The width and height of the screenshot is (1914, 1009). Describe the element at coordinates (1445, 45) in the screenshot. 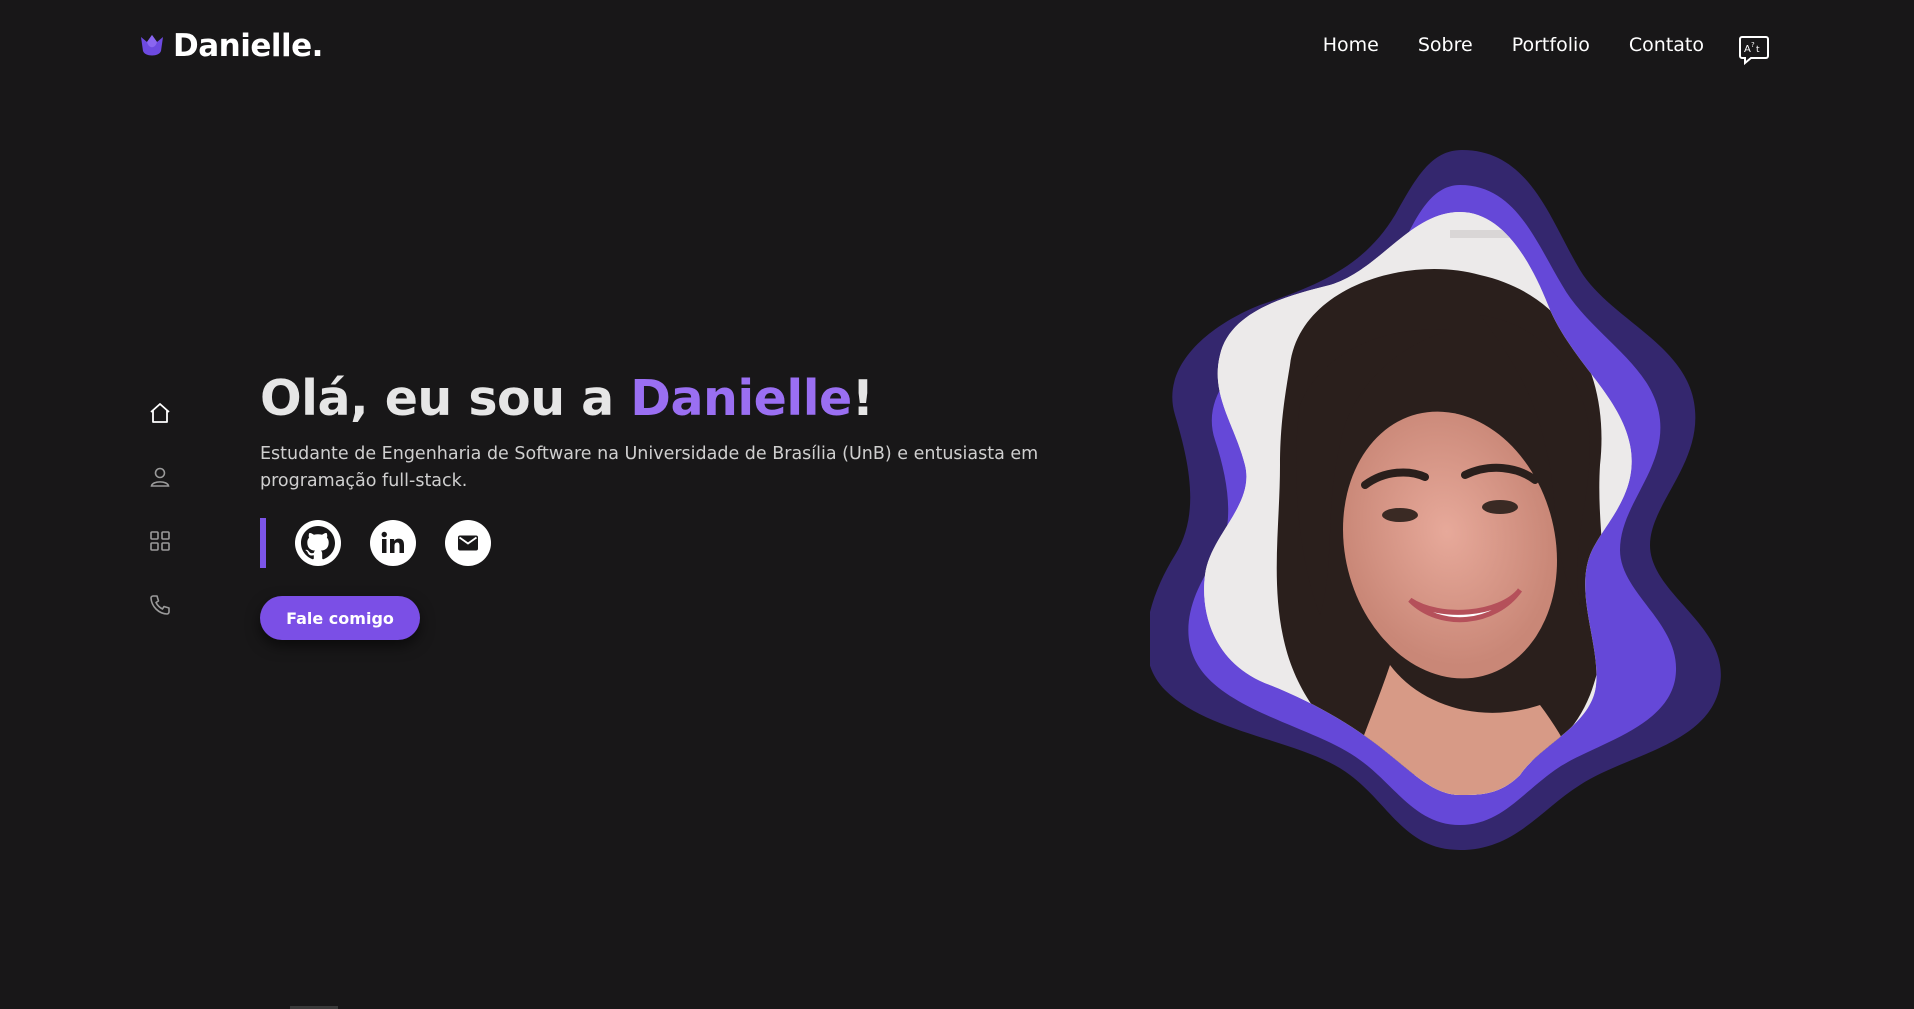

I see `nav-sobre: Sobre` at that location.